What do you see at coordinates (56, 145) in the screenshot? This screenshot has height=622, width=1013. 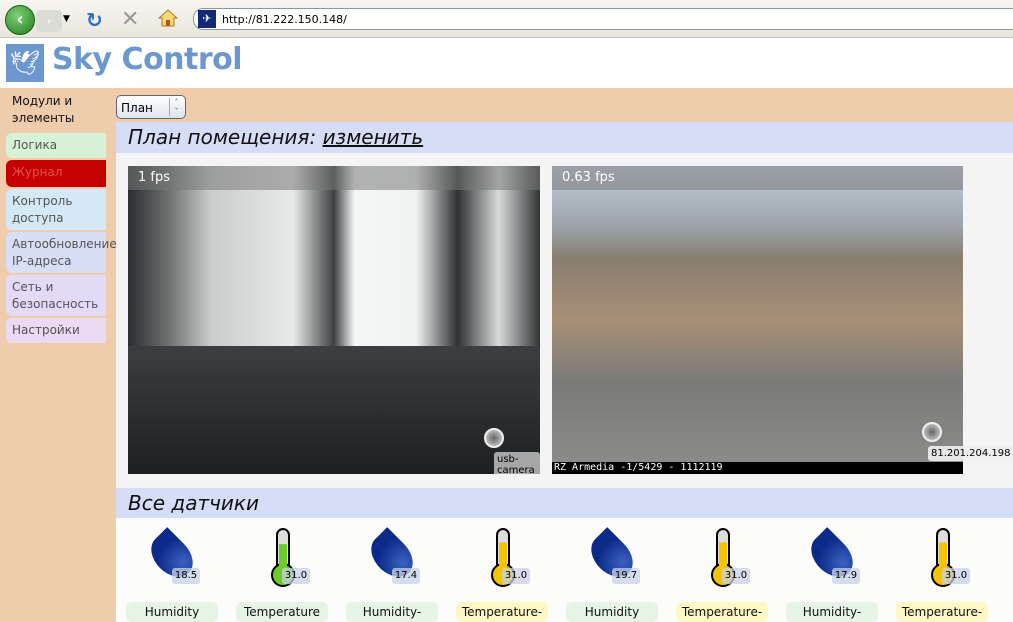 I see `sidebar-item: Логика` at bounding box center [56, 145].